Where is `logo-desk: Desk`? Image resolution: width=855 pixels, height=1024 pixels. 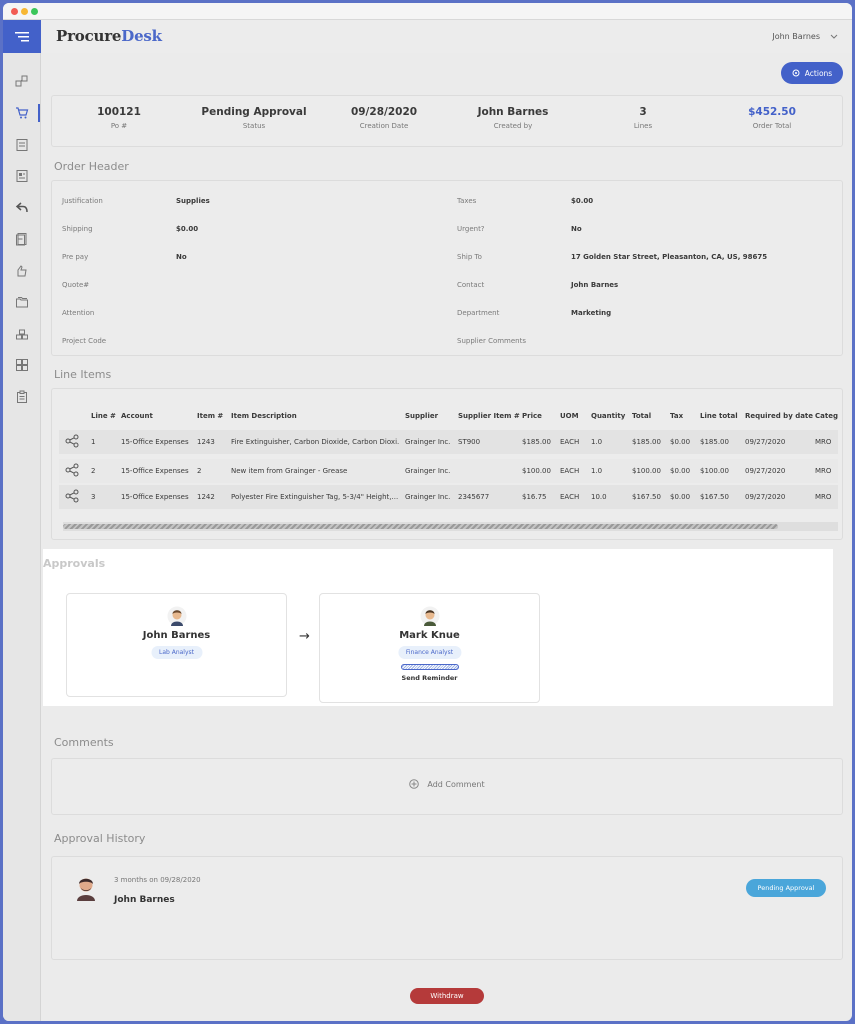 logo-desk: Desk is located at coordinates (141, 36).